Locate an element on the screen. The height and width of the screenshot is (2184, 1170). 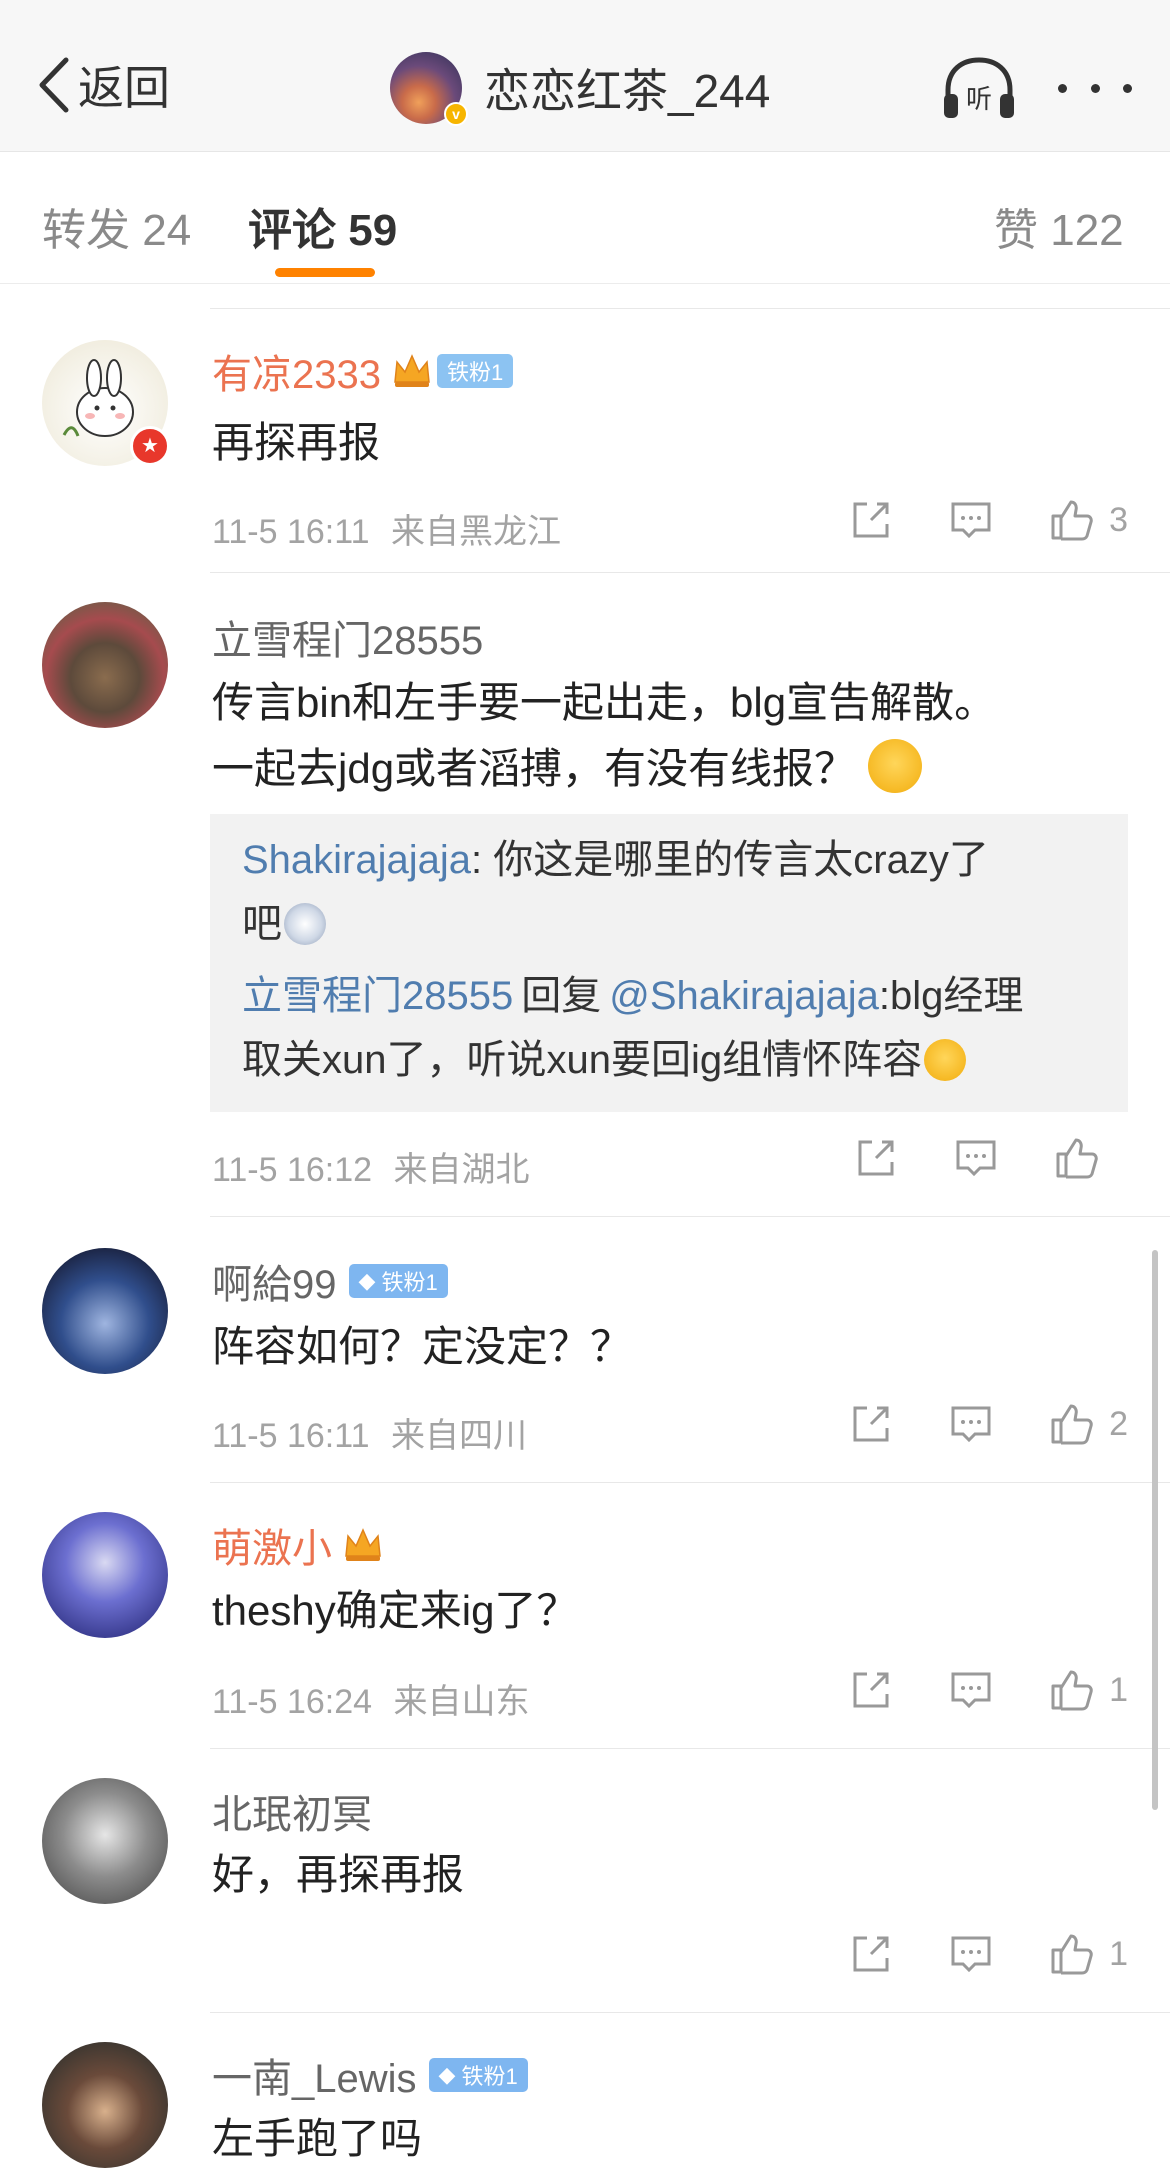
comment-text-line2: 一起去jdg或者滔搏，有没有线报？ is located at coordinates (567, 769).